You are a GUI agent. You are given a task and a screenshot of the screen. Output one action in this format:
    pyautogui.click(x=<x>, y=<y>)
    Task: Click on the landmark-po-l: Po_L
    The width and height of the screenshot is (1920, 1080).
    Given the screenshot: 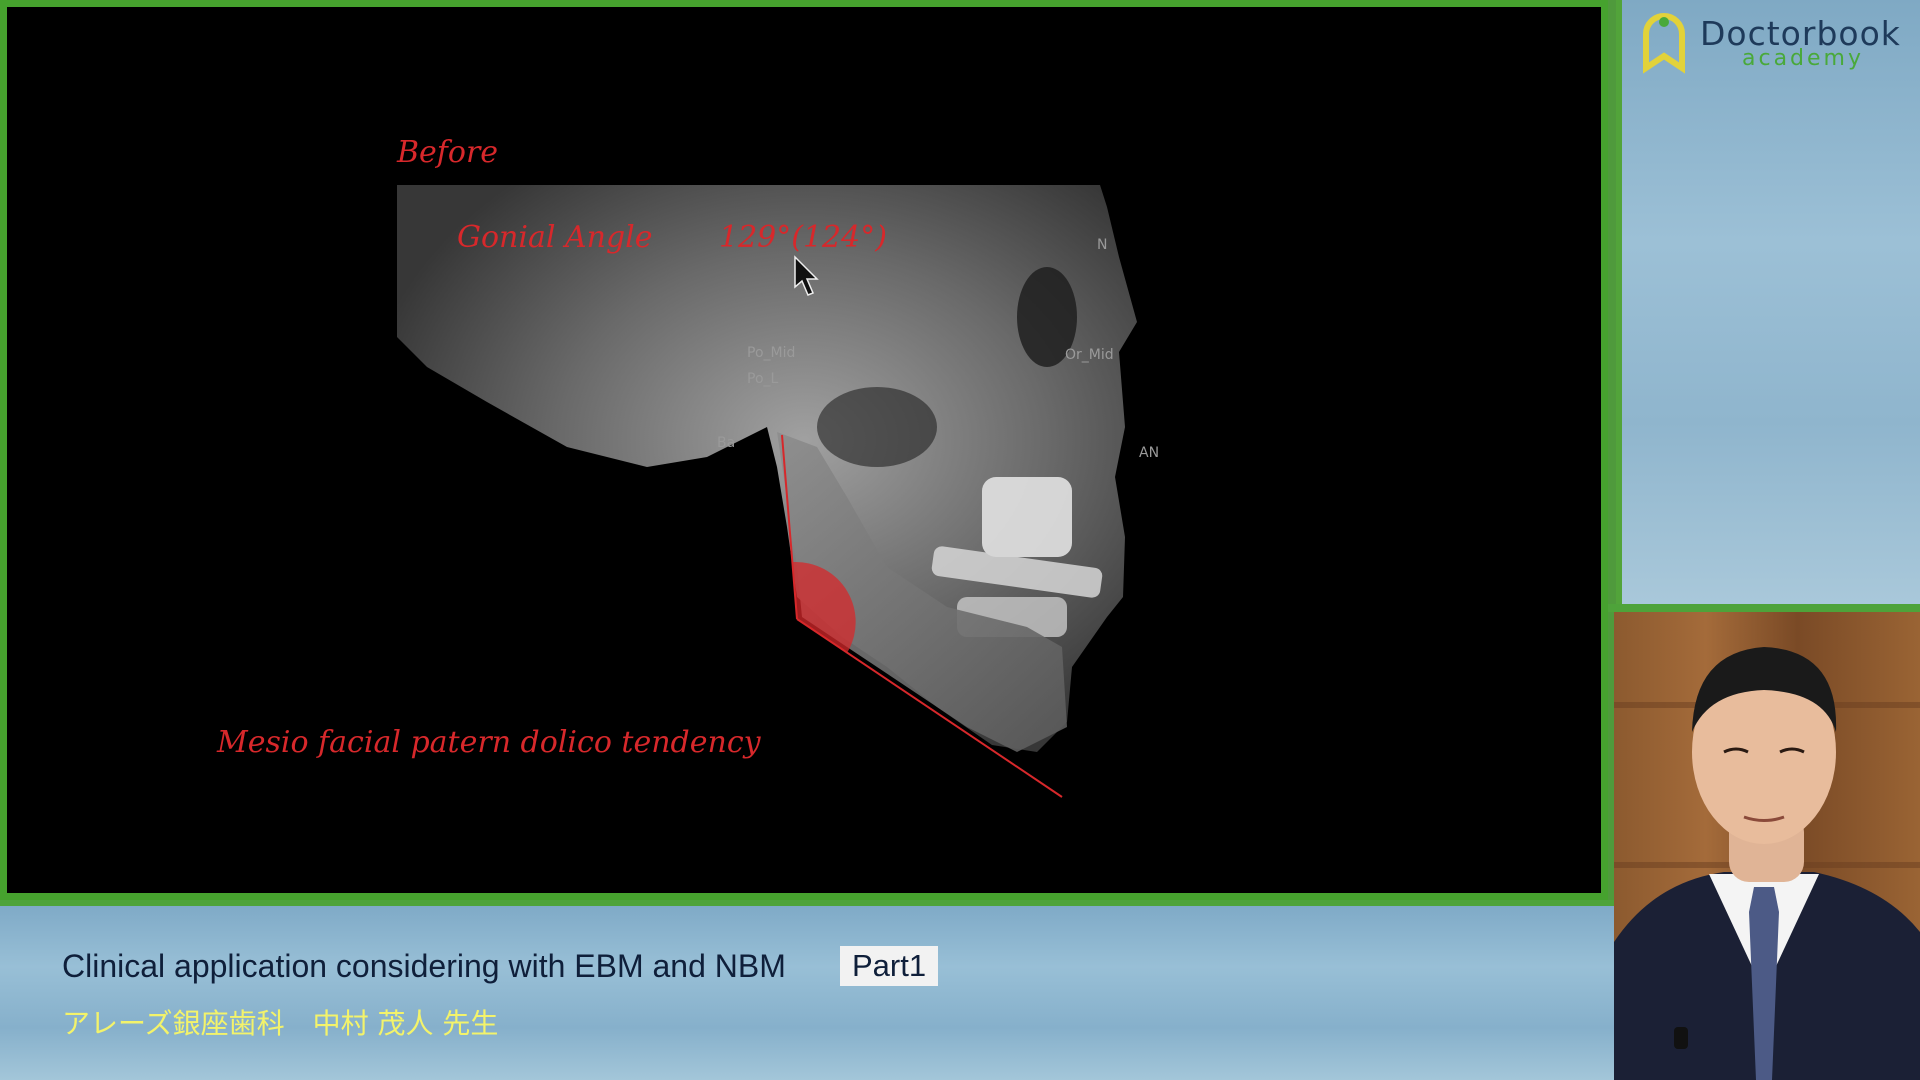 What is the action you would take?
    pyautogui.click(x=763, y=379)
    